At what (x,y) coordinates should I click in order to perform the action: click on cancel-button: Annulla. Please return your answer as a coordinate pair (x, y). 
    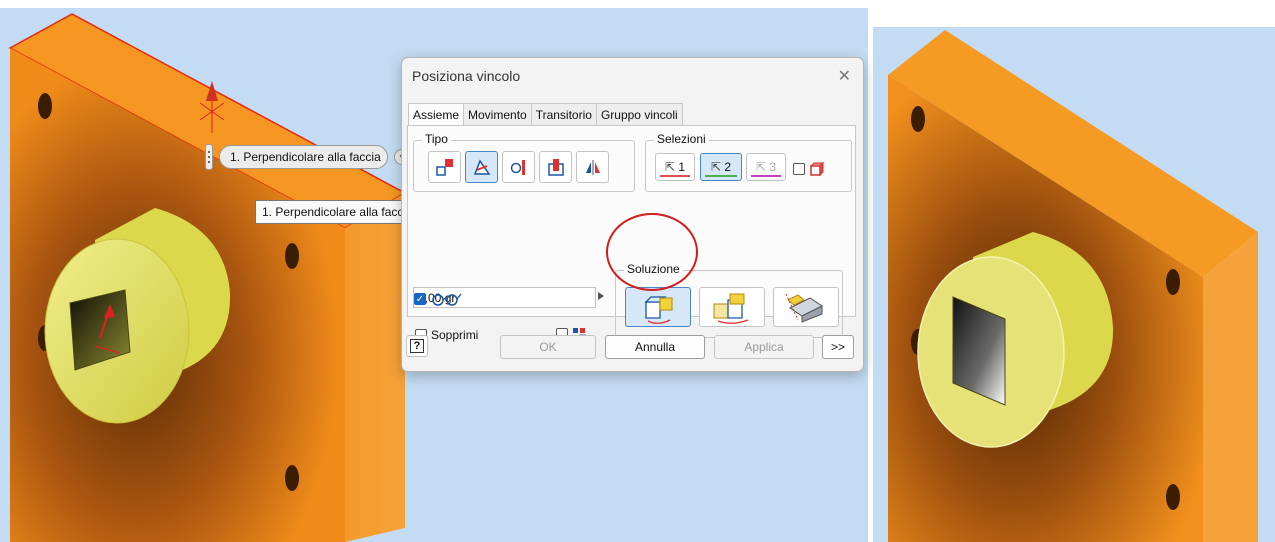
    Looking at the image, I should click on (655, 347).